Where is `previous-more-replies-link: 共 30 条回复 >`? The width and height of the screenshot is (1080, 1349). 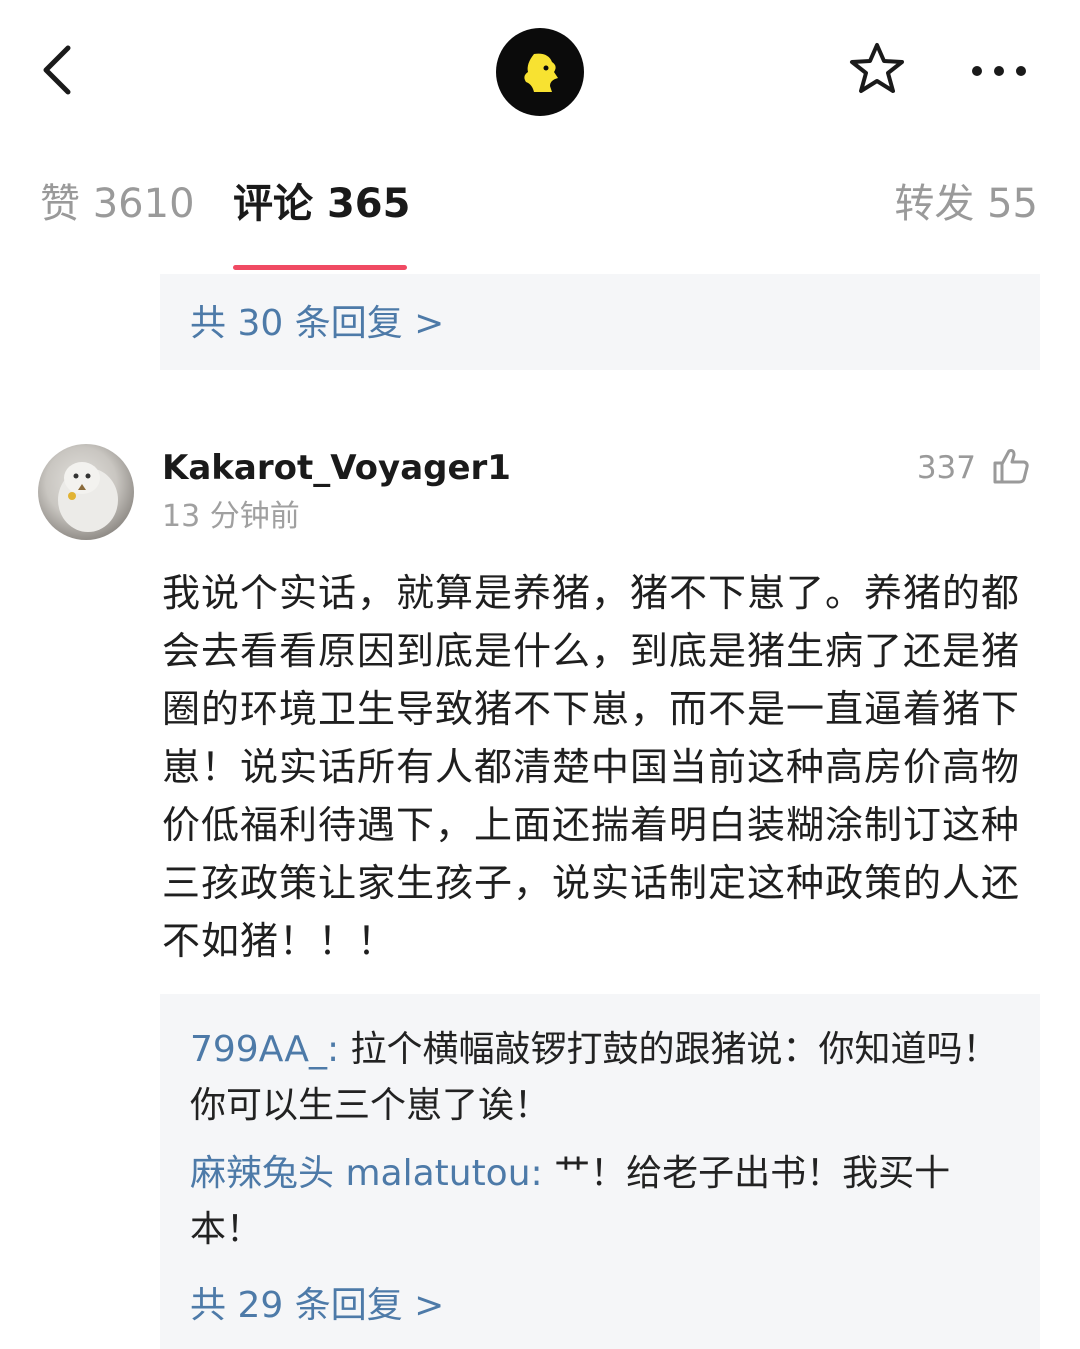
previous-more-replies-link: 共 30 条回复 > is located at coordinates (317, 320).